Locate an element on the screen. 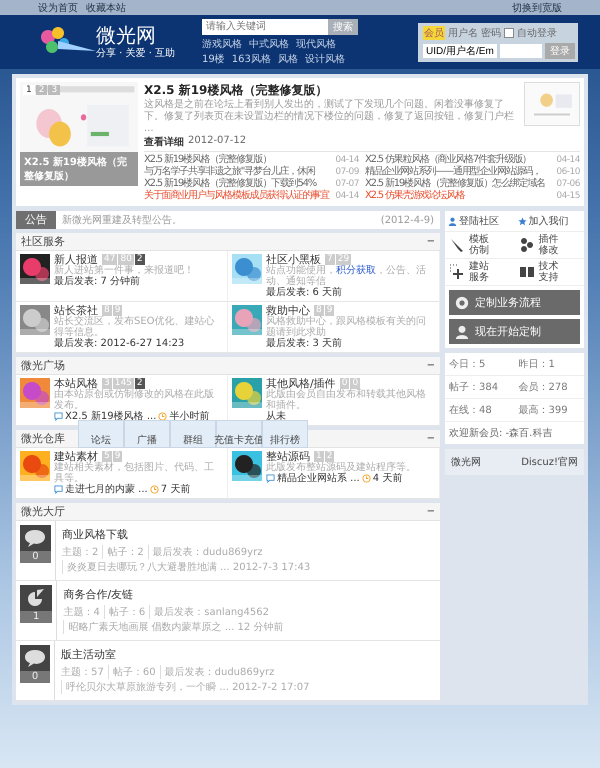  news-link: X2.5 新19楼风格（完整修复版）怎么绑定域名 is located at coordinates (455, 184).